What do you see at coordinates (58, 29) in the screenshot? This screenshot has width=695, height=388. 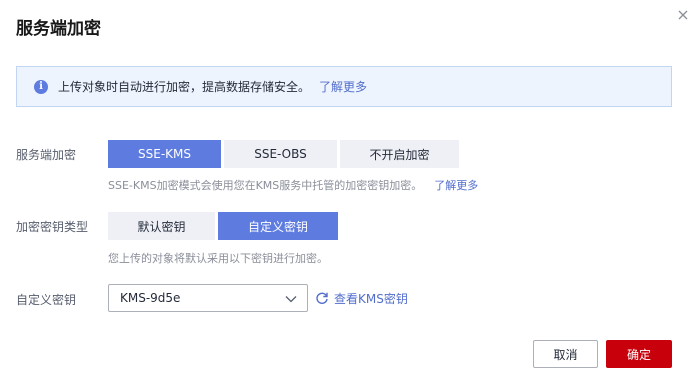 I see `dialog-title: 服务端加密` at bounding box center [58, 29].